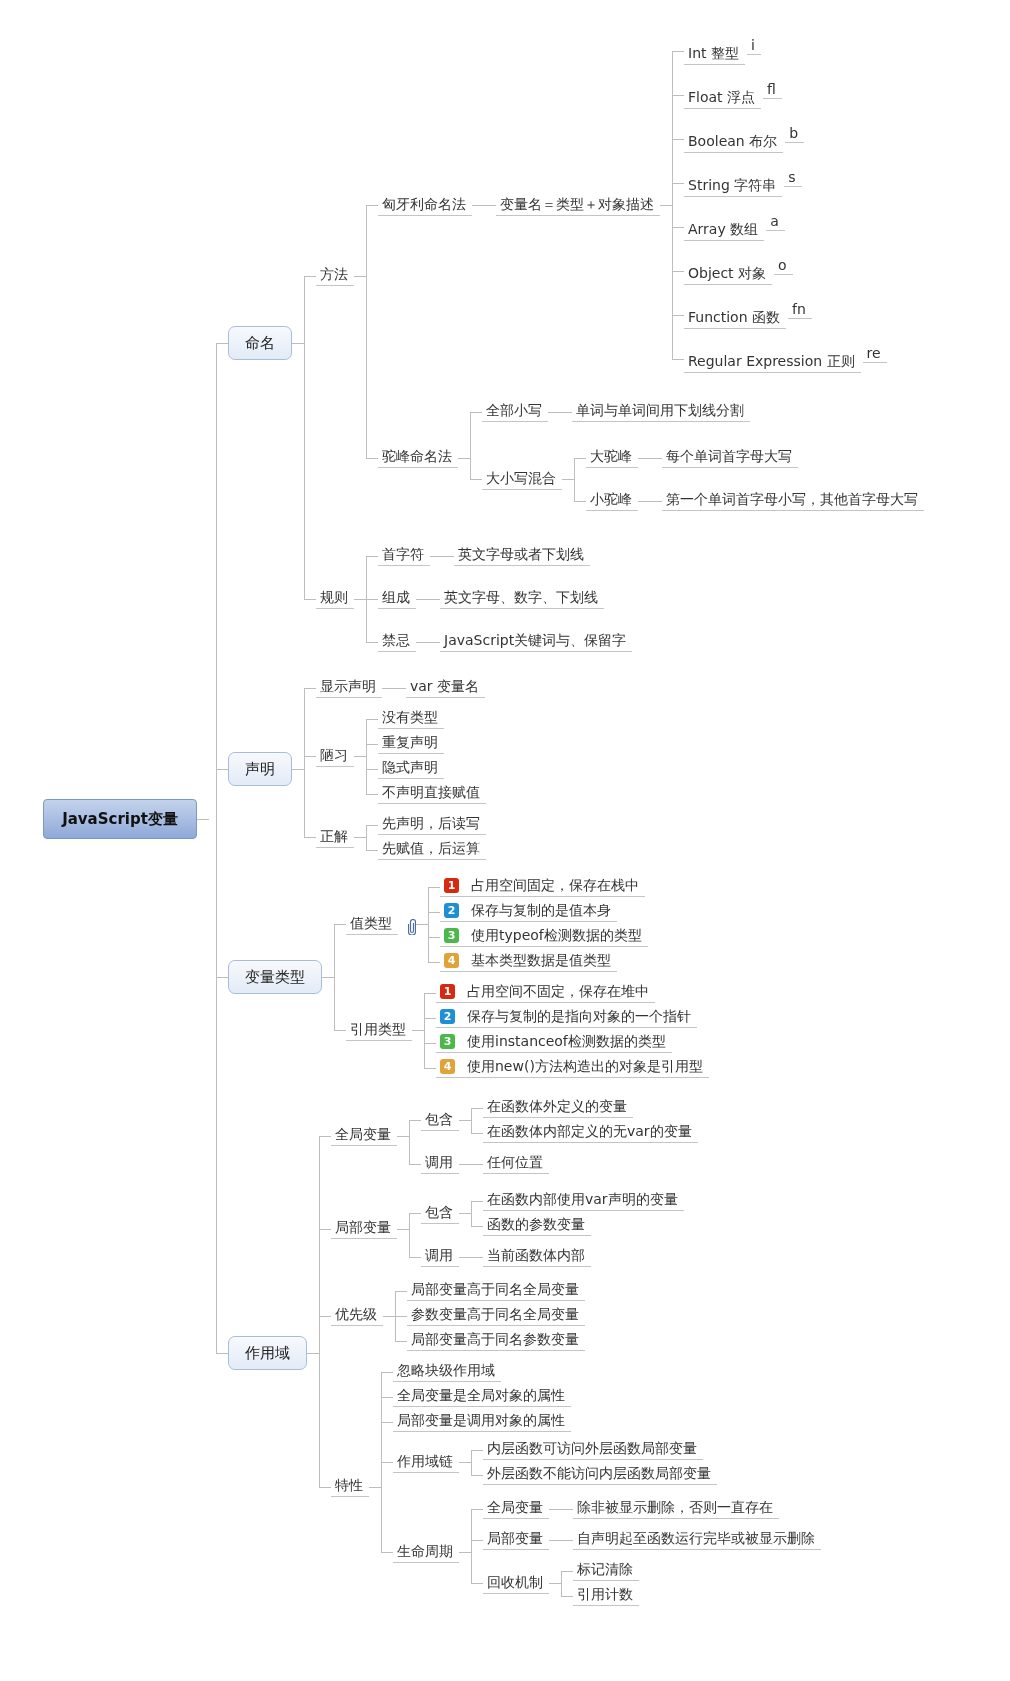 The height and width of the screenshot is (1681, 1010). What do you see at coordinates (425, 205) in the screenshot?
I see `subtopic: 匈牙利命名法` at bounding box center [425, 205].